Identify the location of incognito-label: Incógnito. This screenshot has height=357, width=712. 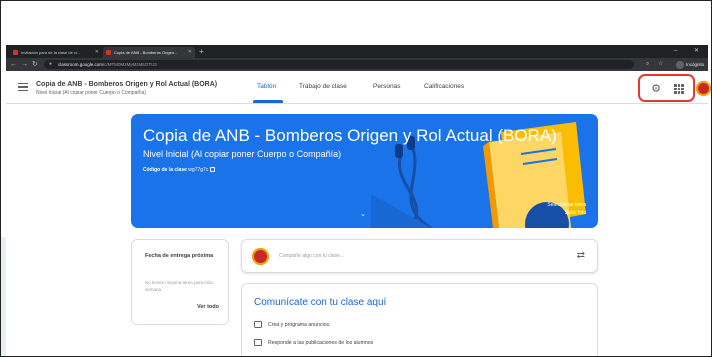
(695, 64).